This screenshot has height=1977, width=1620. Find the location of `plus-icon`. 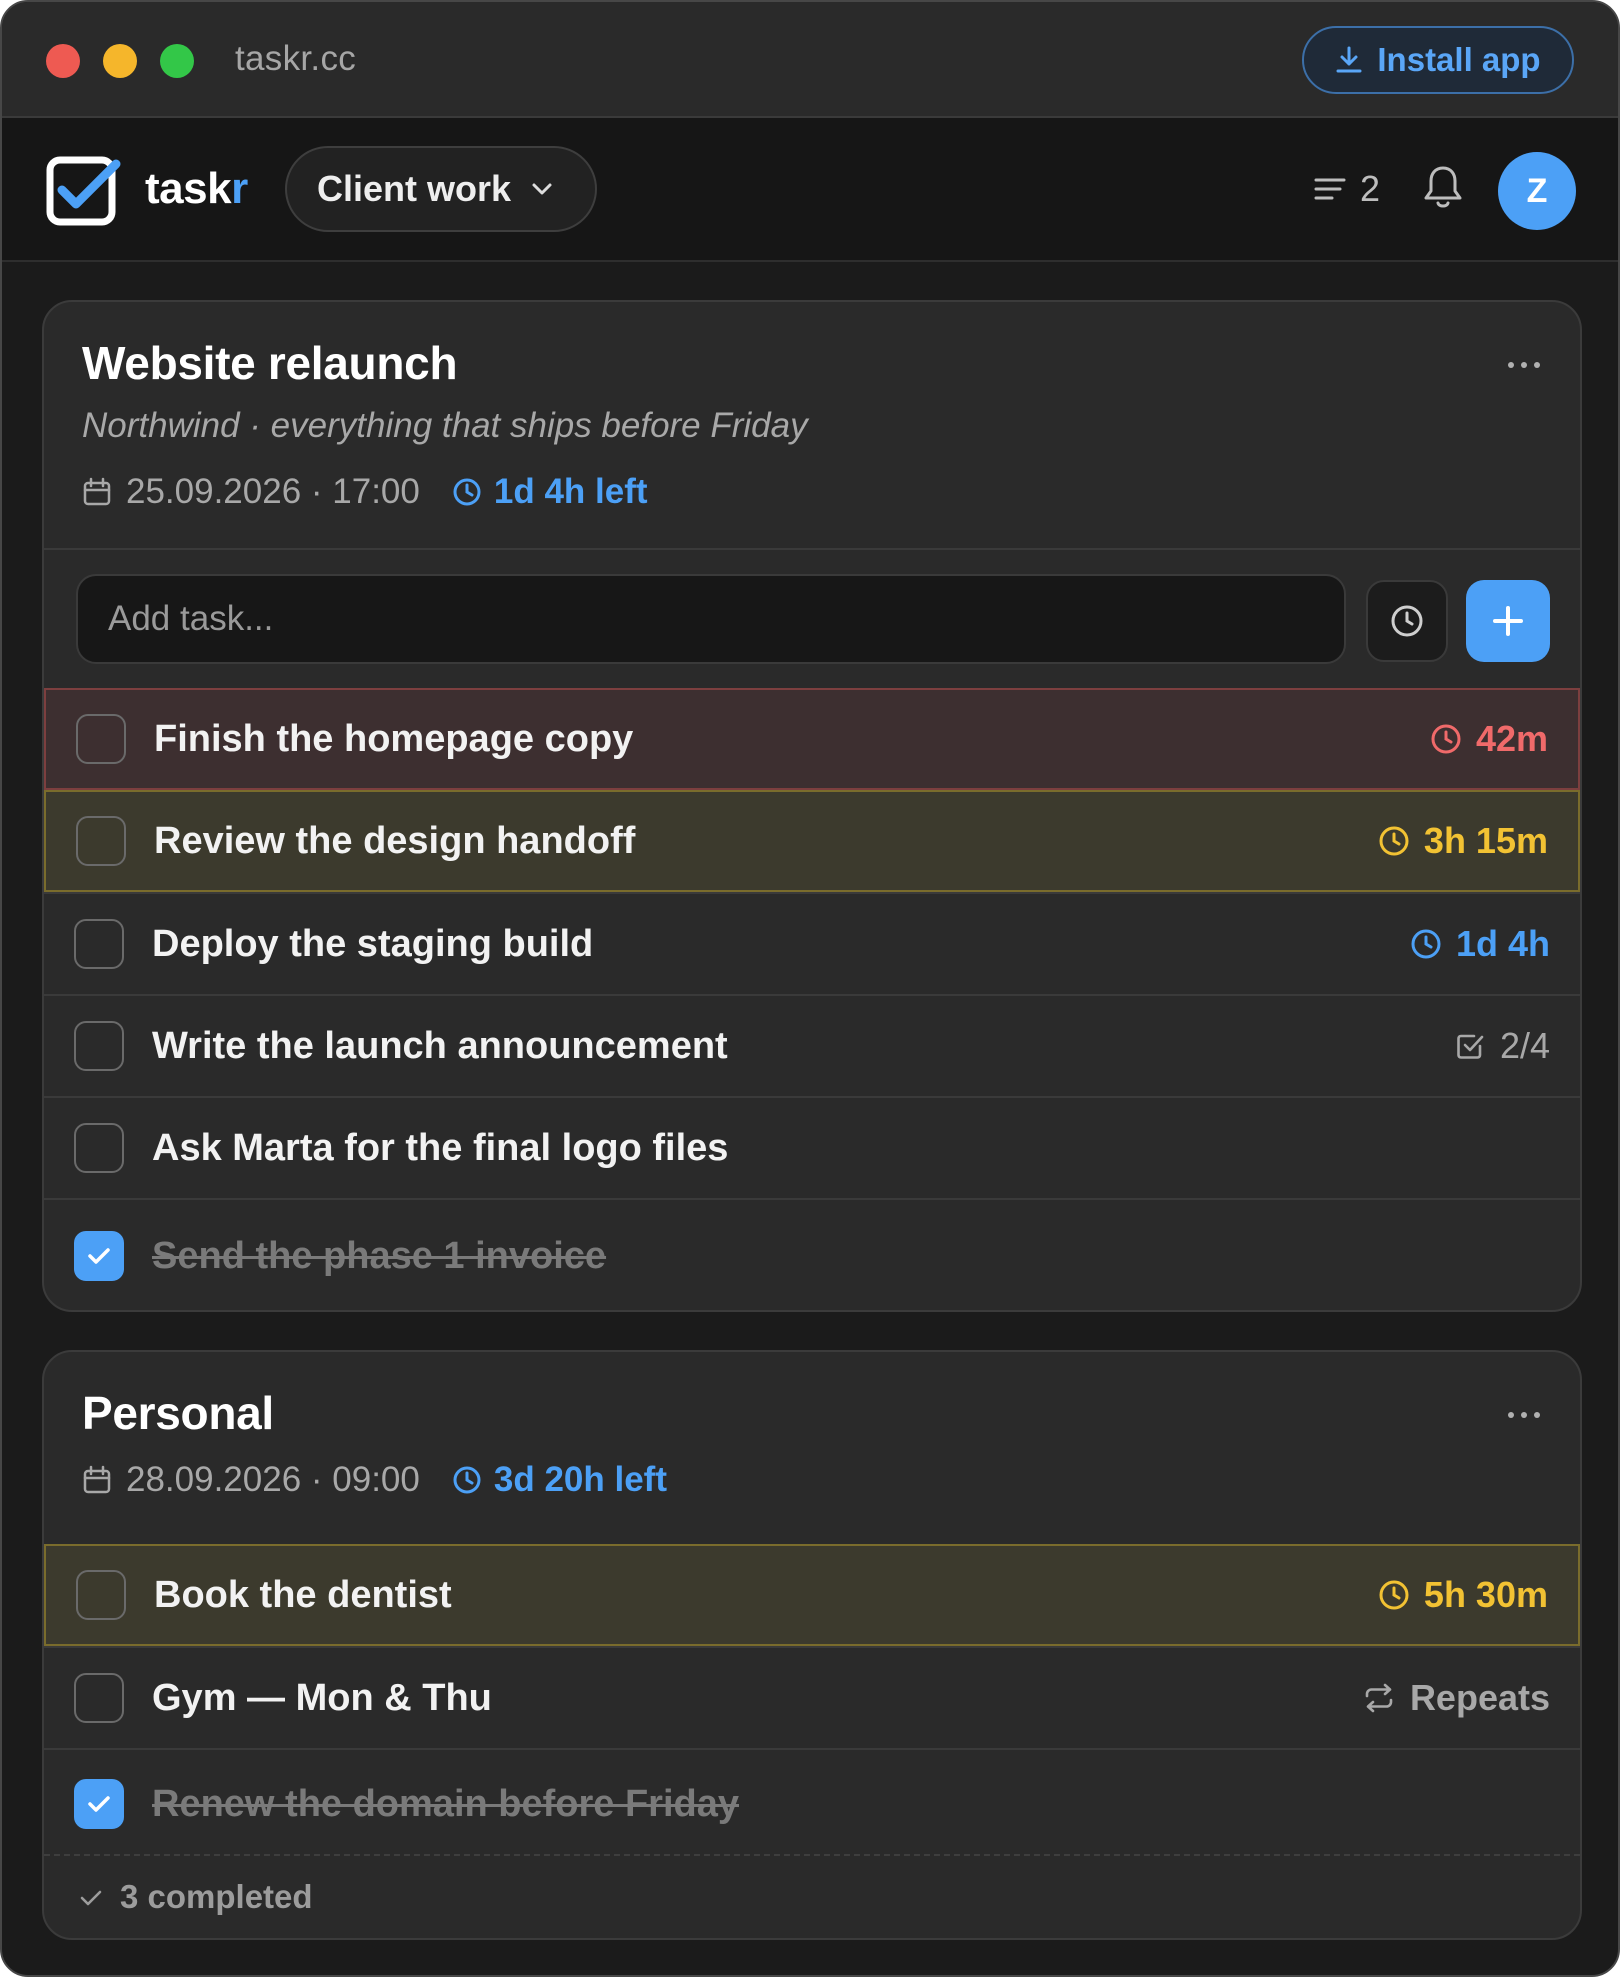

plus-icon is located at coordinates (1508, 621).